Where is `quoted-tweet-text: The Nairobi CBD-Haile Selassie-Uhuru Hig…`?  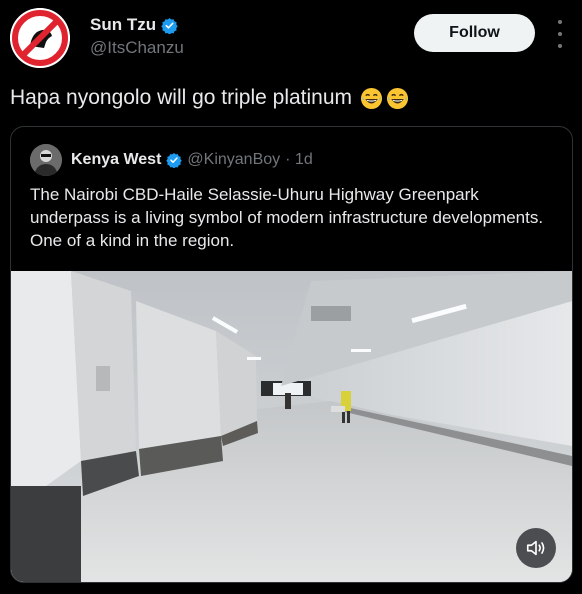 quoted-tweet-text: The Nairobi CBD-Haile Selassie-Uhuru Hig… is located at coordinates (287, 217).